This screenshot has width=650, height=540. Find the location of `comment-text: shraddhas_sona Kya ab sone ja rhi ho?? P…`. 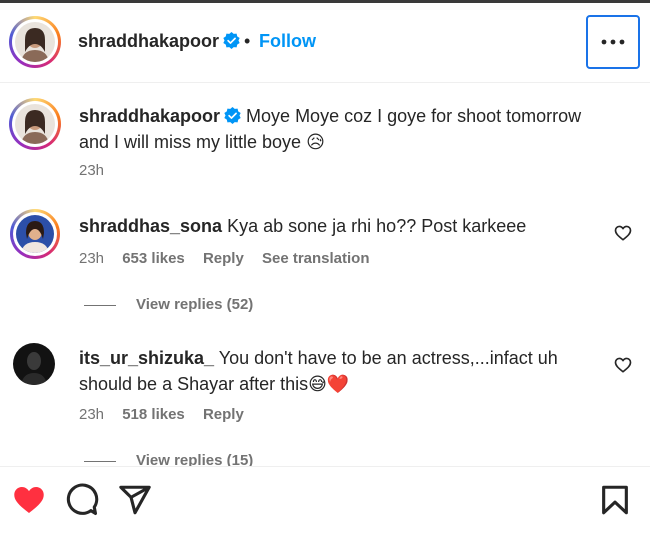

comment-text: shraddhas_sona Kya ab sone ja rhi ho?? P… is located at coordinates (339, 226).